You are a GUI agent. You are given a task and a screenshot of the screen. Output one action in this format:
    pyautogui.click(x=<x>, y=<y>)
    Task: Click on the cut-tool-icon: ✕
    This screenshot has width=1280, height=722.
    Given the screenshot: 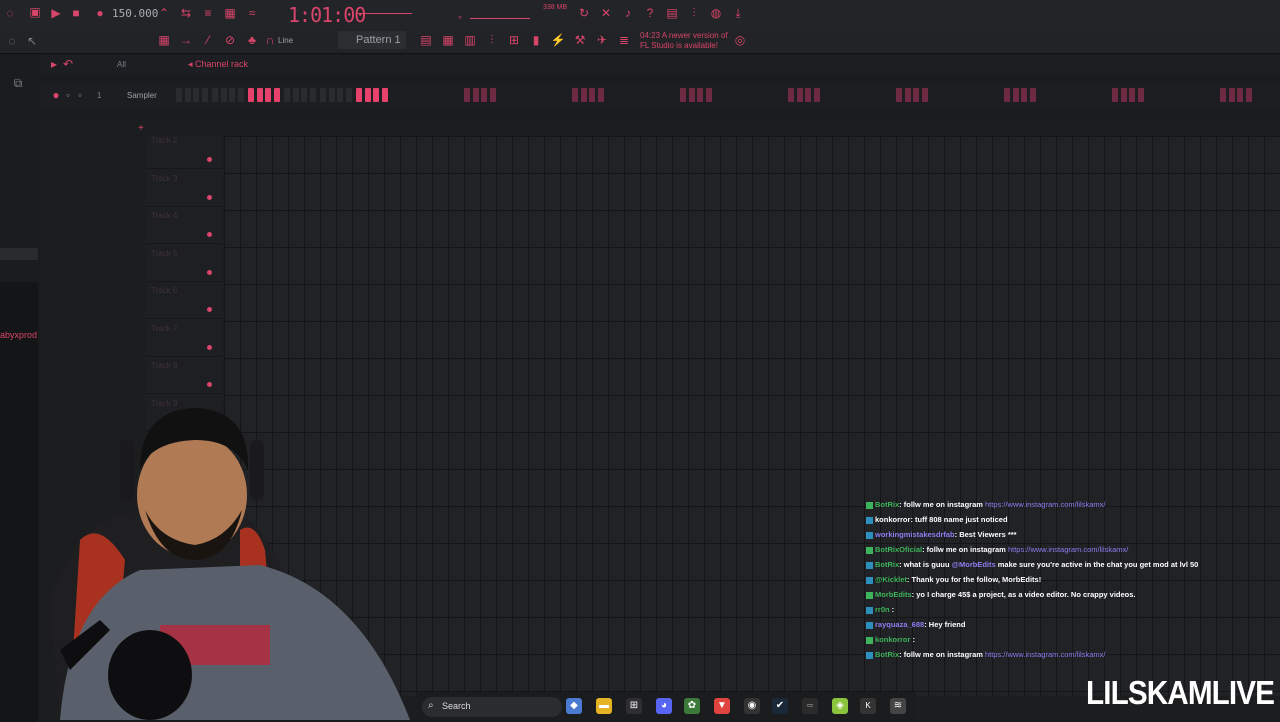 What is the action you would take?
    pyautogui.click(x=606, y=14)
    